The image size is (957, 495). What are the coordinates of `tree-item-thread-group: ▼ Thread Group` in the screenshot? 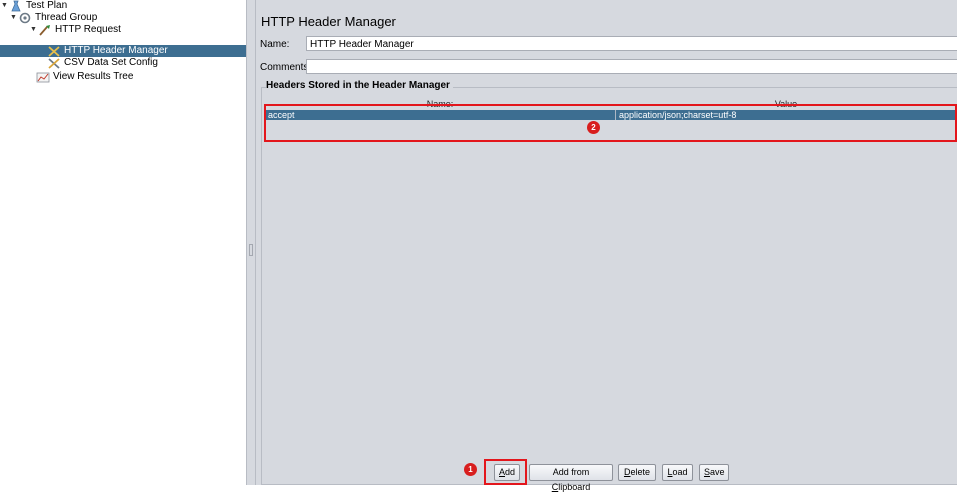 It's located at (53, 18).